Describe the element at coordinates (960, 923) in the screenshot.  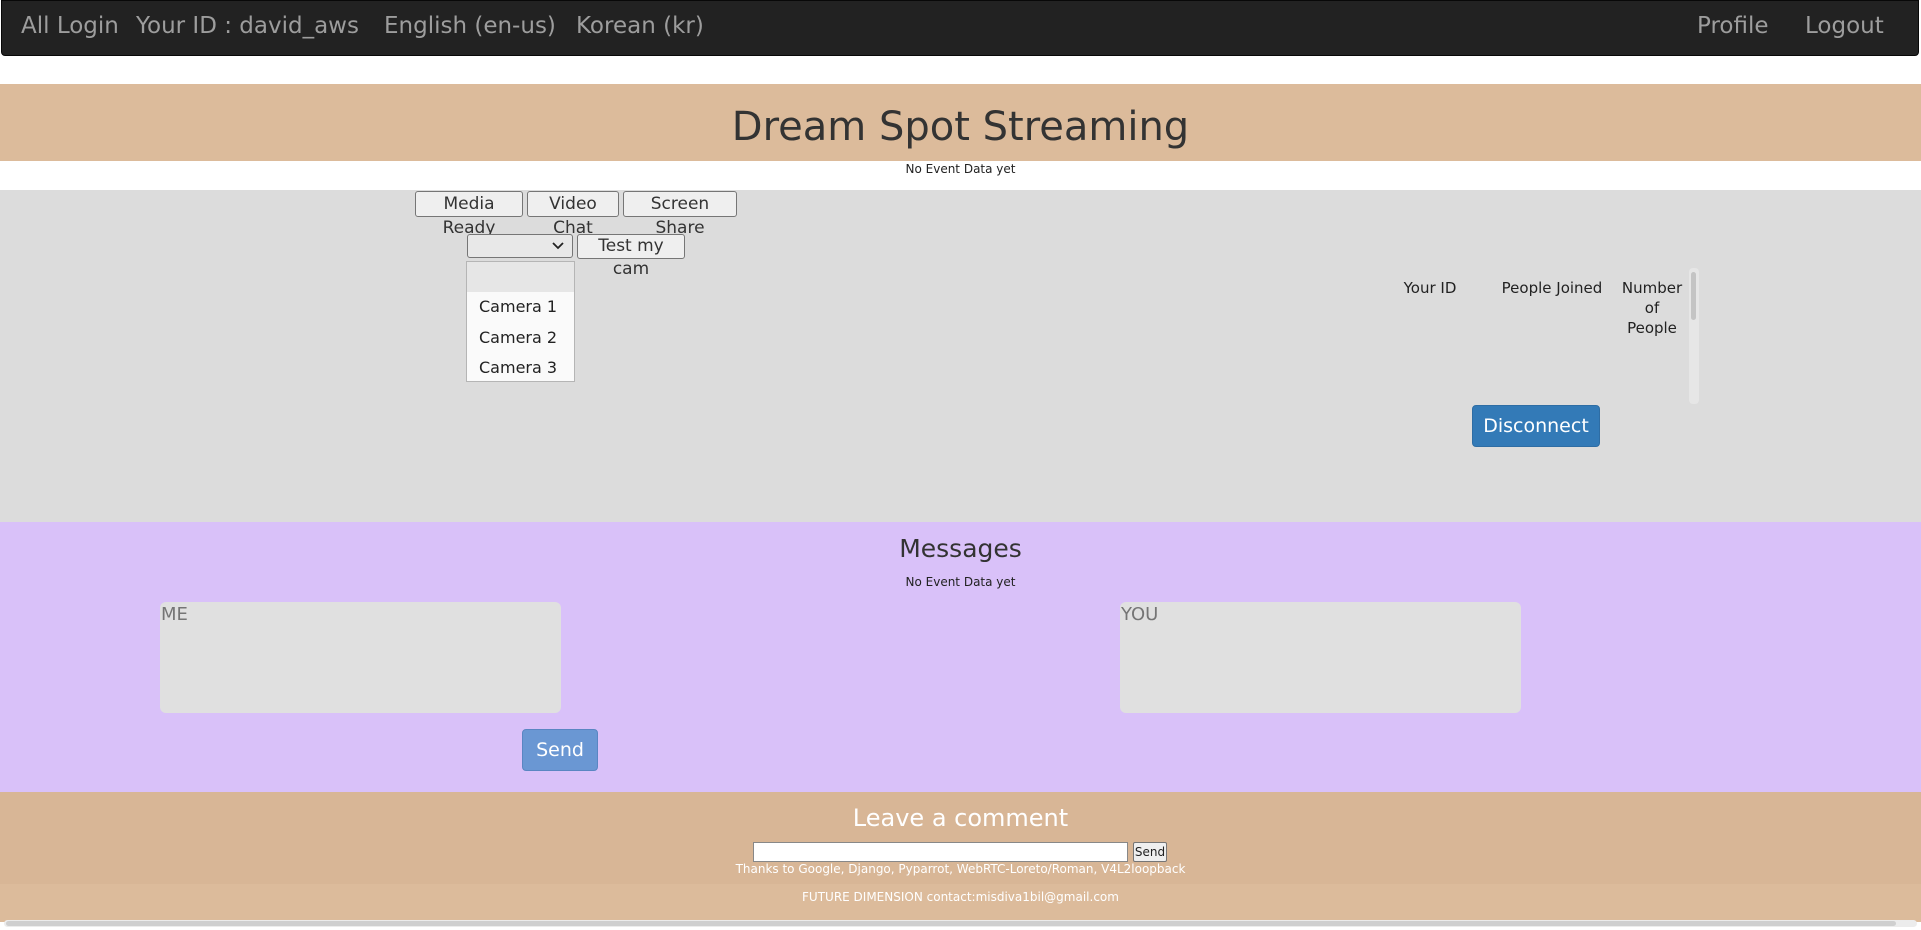
I see `horizontal-scrollbar` at that location.